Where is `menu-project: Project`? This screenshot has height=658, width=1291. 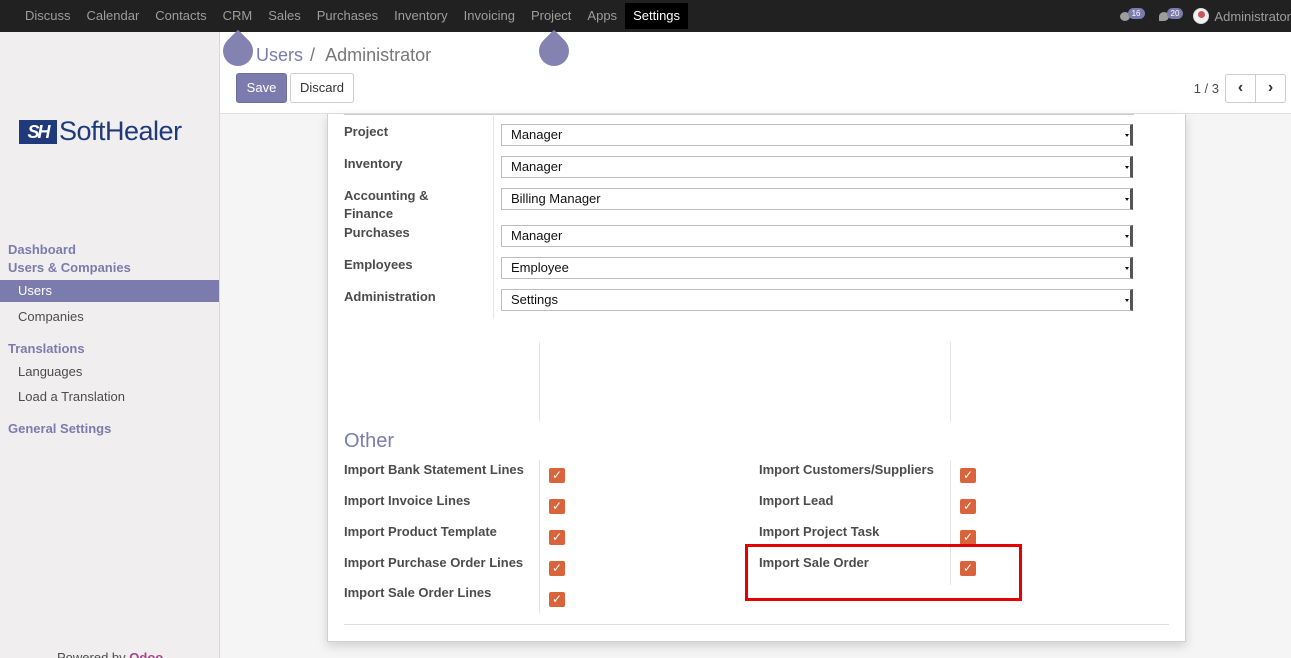
menu-project: Project is located at coordinates (551, 16).